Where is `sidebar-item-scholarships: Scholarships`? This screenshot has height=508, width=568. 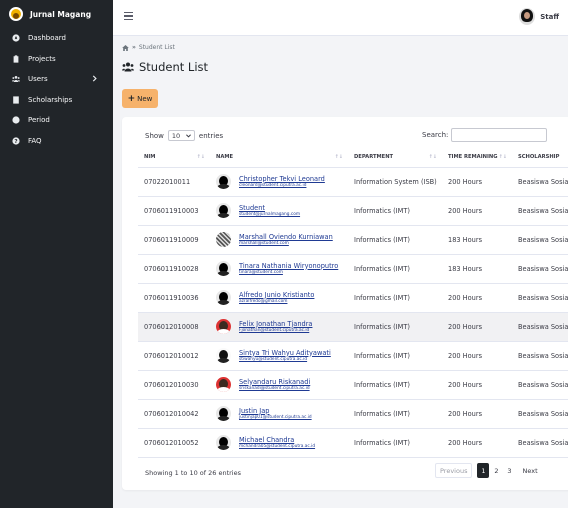
sidebar-item-scholarships: Scholarships is located at coordinates (56, 100).